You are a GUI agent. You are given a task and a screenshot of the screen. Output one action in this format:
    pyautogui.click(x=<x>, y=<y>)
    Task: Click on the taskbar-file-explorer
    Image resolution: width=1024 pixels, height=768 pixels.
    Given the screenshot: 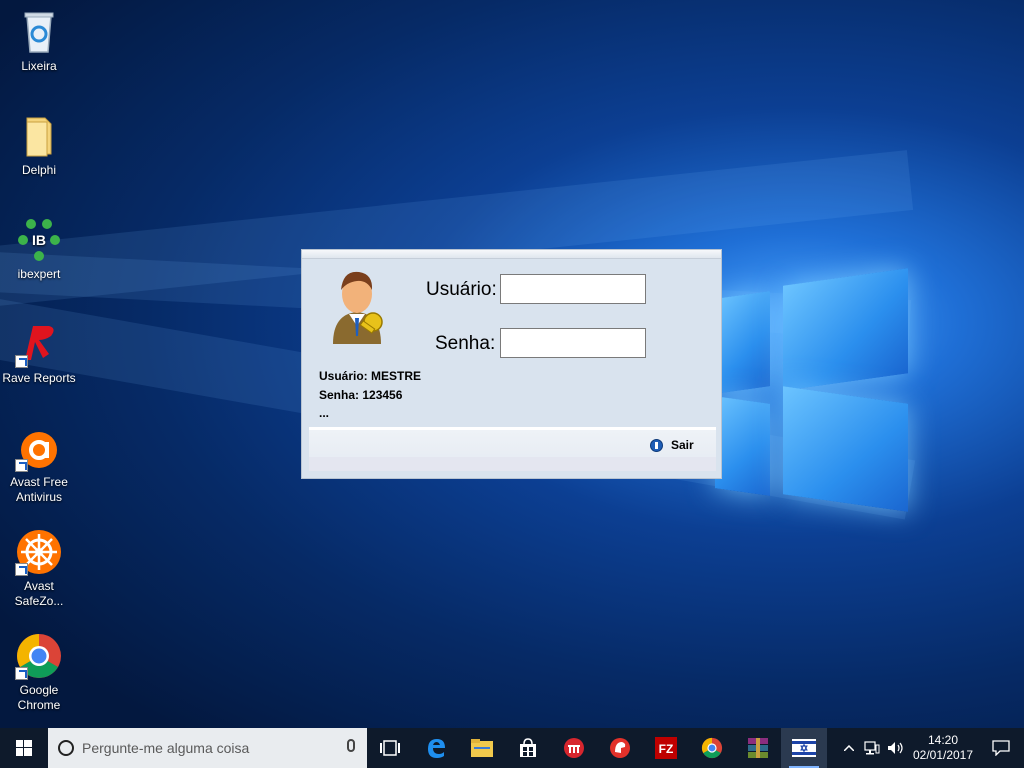 What is the action you would take?
    pyautogui.click(x=482, y=748)
    